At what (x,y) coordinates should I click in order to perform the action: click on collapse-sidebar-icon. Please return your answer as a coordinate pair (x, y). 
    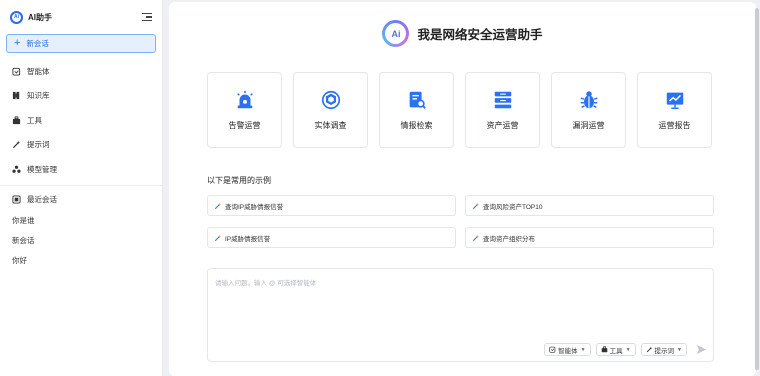
    Looking at the image, I should click on (147, 17).